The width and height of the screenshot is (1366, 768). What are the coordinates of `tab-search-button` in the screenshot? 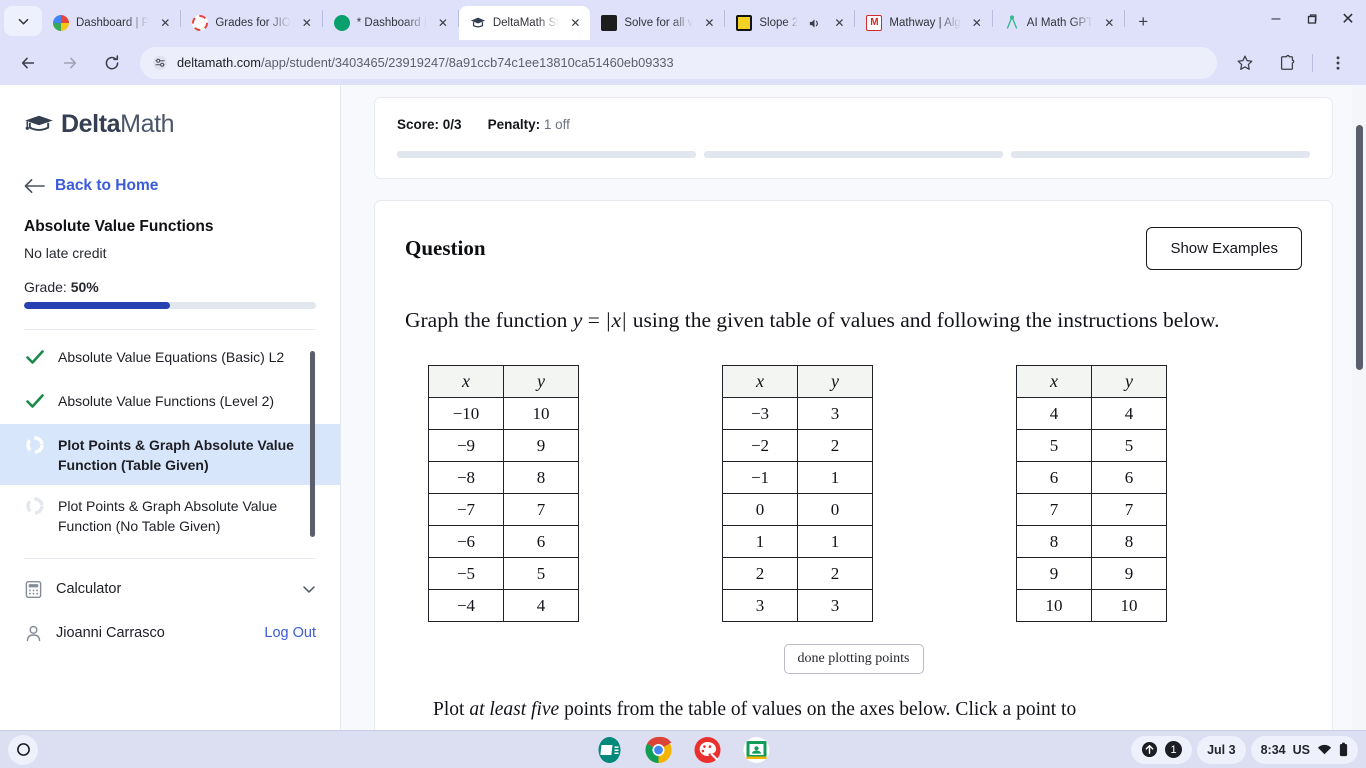 It's located at (23, 21).